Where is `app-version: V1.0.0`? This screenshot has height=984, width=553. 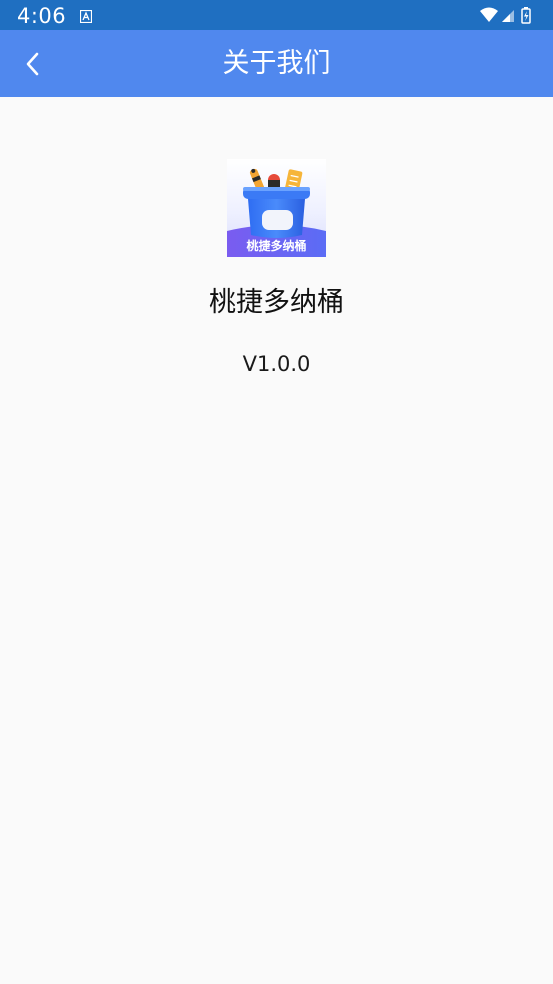 app-version: V1.0.0 is located at coordinates (276, 364).